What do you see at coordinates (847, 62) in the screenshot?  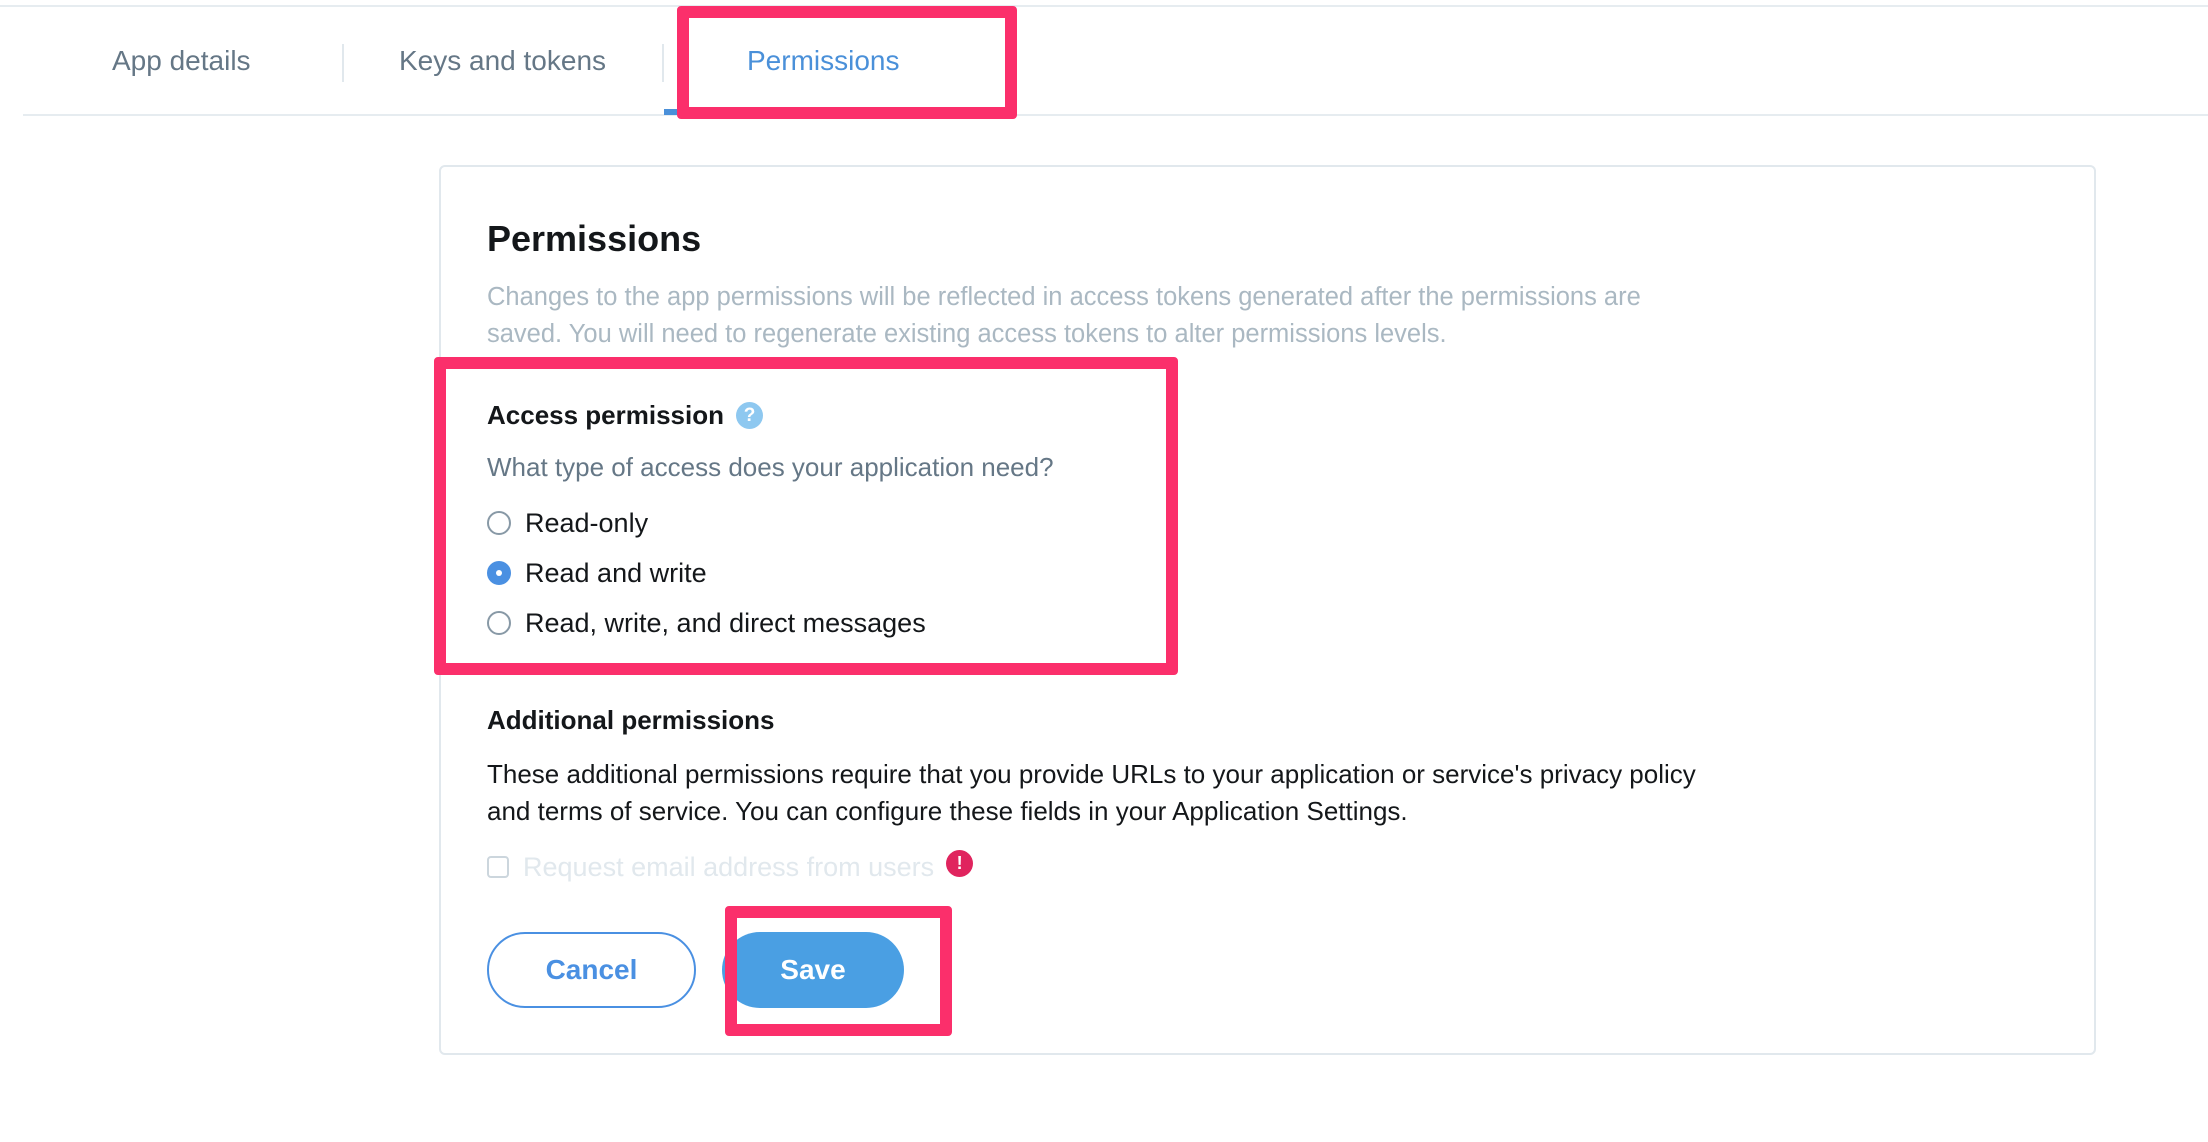 I see `highlight-box-permissions-tab` at bounding box center [847, 62].